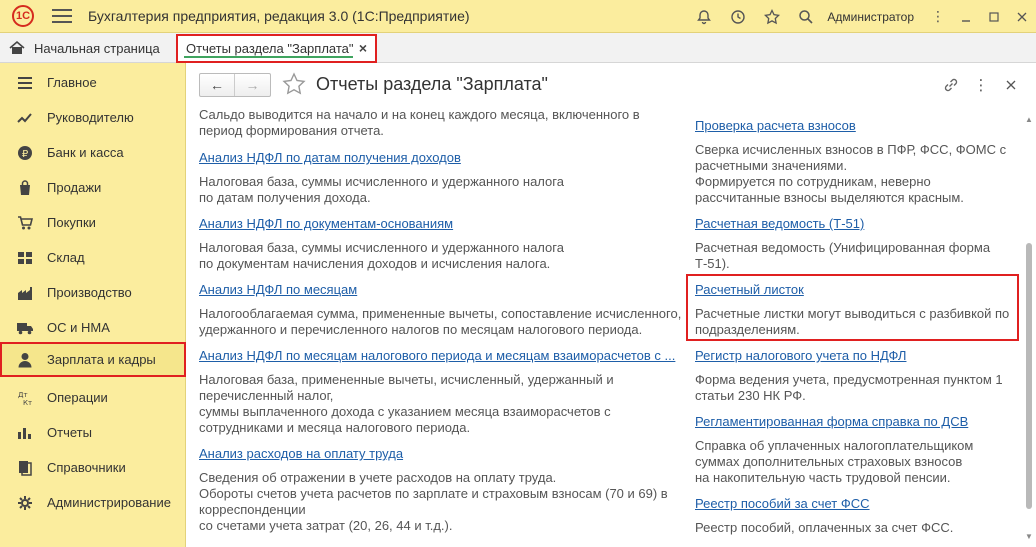  I want to click on maximize-icon, so click(994, 16).